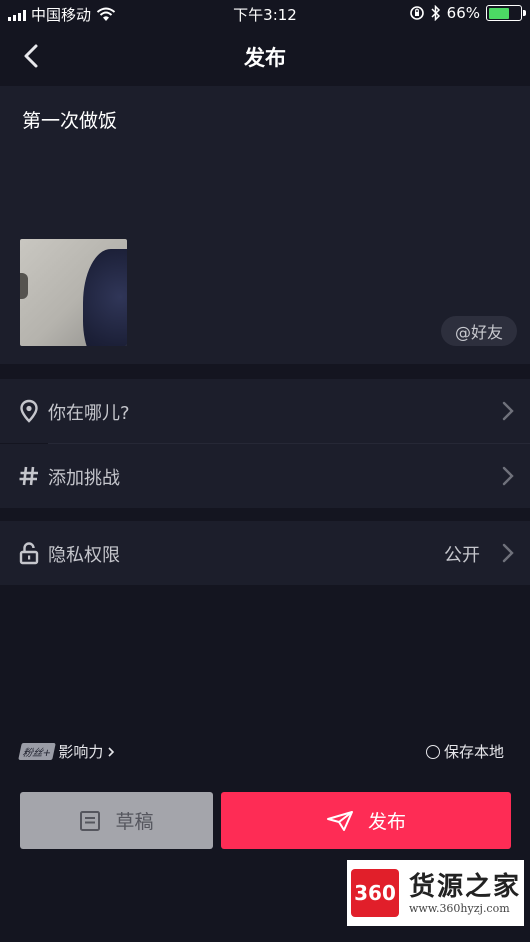 This screenshot has width=530, height=942. What do you see at coordinates (84, 478) in the screenshot?
I see `challenge-label: 添加挑战` at bounding box center [84, 478].